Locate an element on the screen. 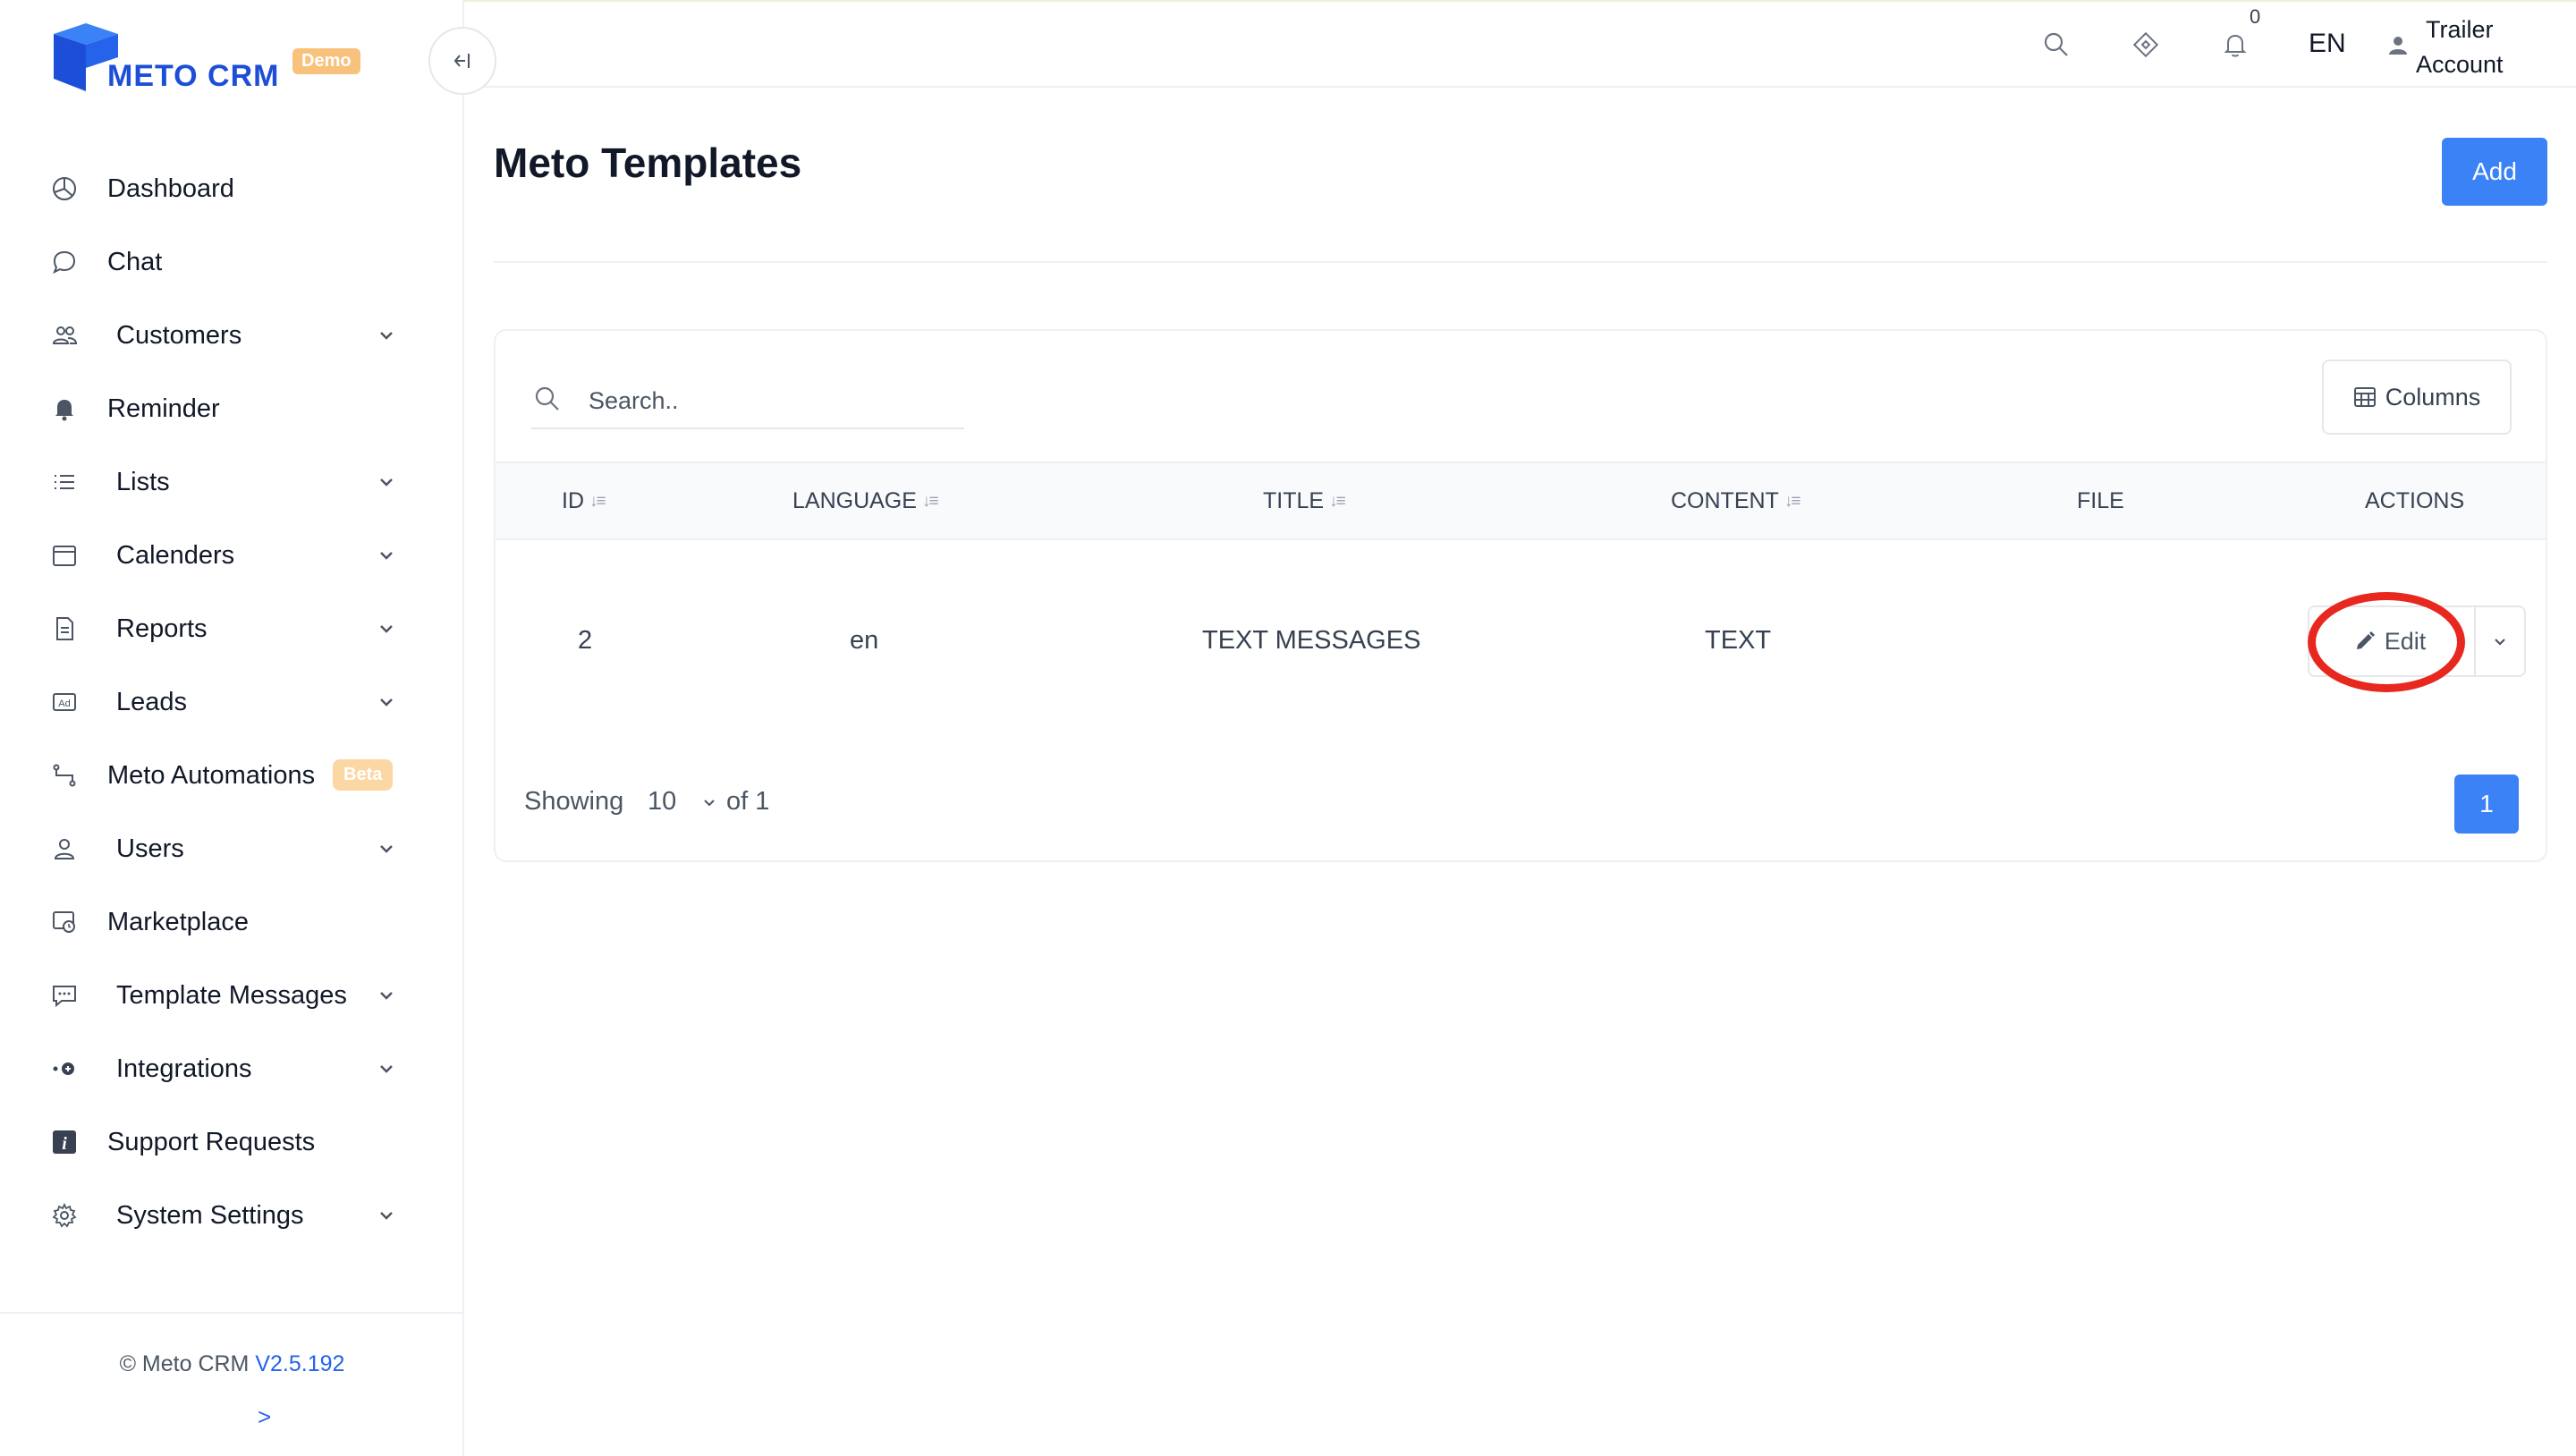 The image size is (2576, 1456). notification-count: 0 is located at coordinates (2255, 16).